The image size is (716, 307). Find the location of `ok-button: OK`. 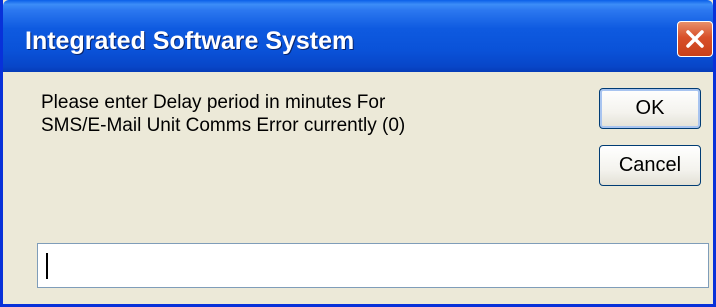

ok-button: OK is located at coordinates (650, 108).